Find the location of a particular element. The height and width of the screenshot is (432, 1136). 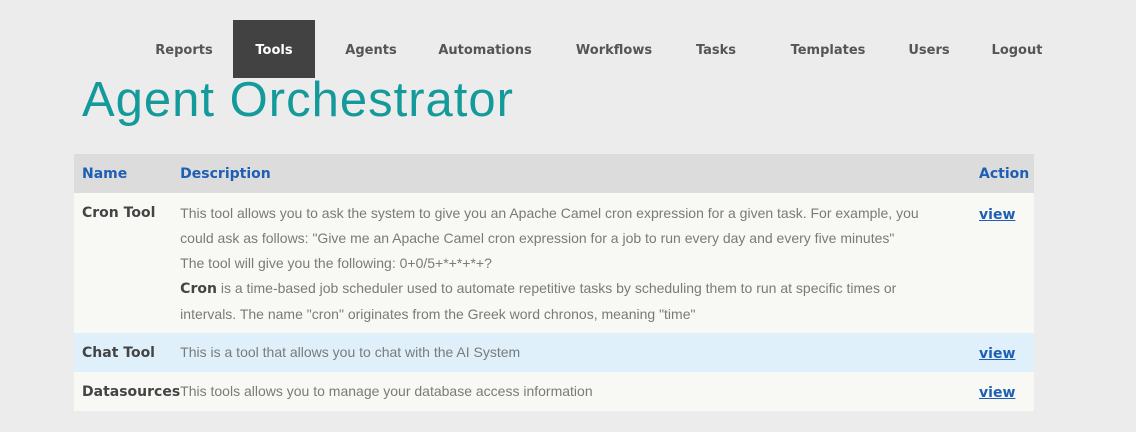

nav-item-logout: Logout is located at coordinates (1017, 49).